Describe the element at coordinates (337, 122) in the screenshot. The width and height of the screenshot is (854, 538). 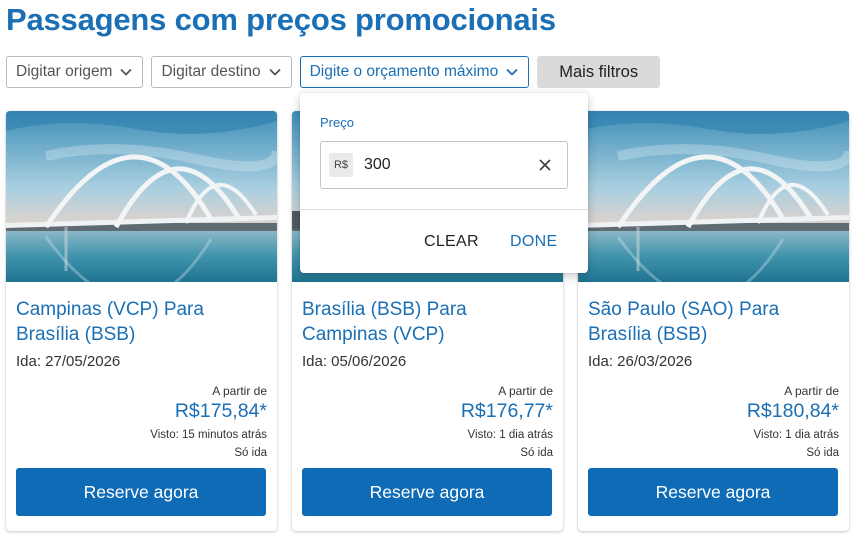
I see `price-label: Preço` at that location.